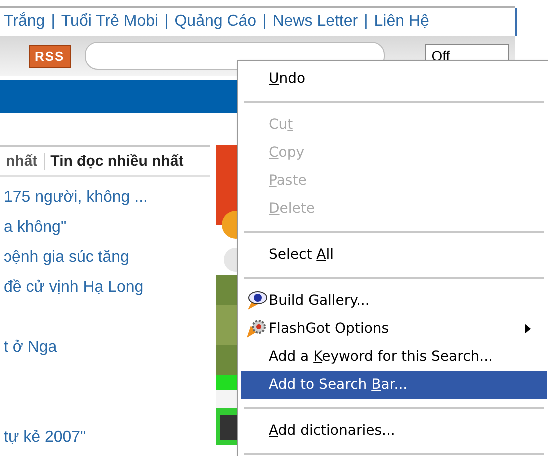 The width and height of the screenshot is (548, 456). What do you see at coordinates (394, 255) in the screenshot?
I see `menu-item: Select All` at bounding box center [394, 255].